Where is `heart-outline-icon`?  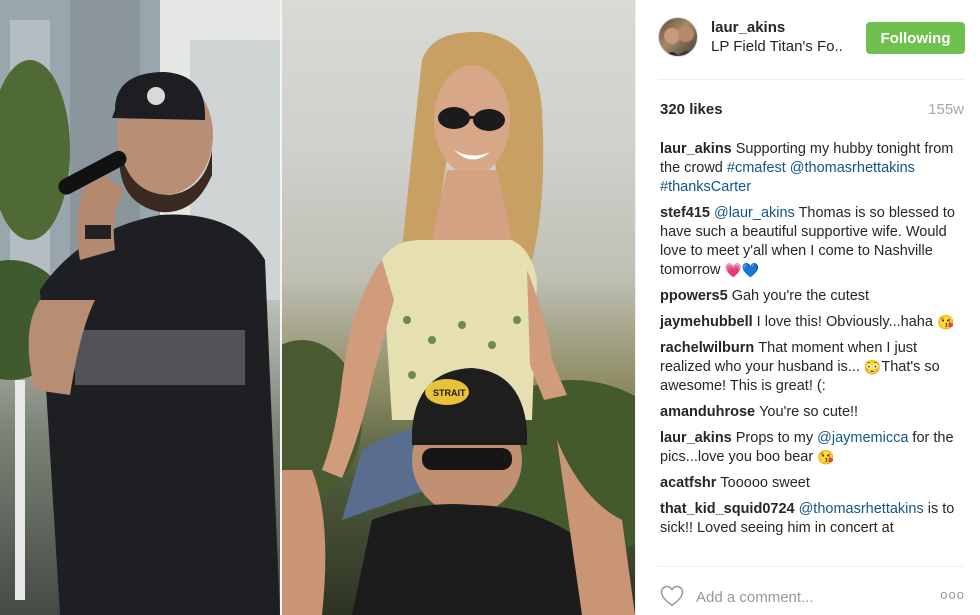 heart-outline-icon is located at coordinates (672, 596).